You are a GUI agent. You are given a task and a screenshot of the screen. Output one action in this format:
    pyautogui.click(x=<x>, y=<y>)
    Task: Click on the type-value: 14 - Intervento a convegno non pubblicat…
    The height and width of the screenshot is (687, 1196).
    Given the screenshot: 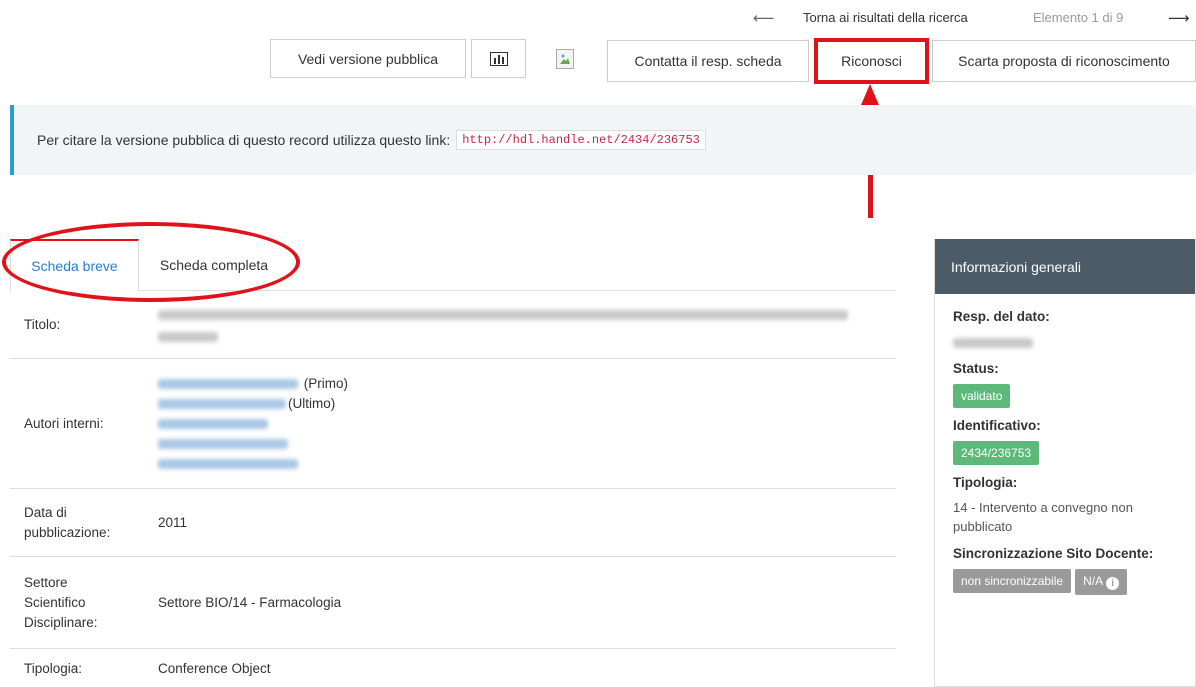 What is the action you would take?
    pyautogui.click(x=1043, y=517)
    